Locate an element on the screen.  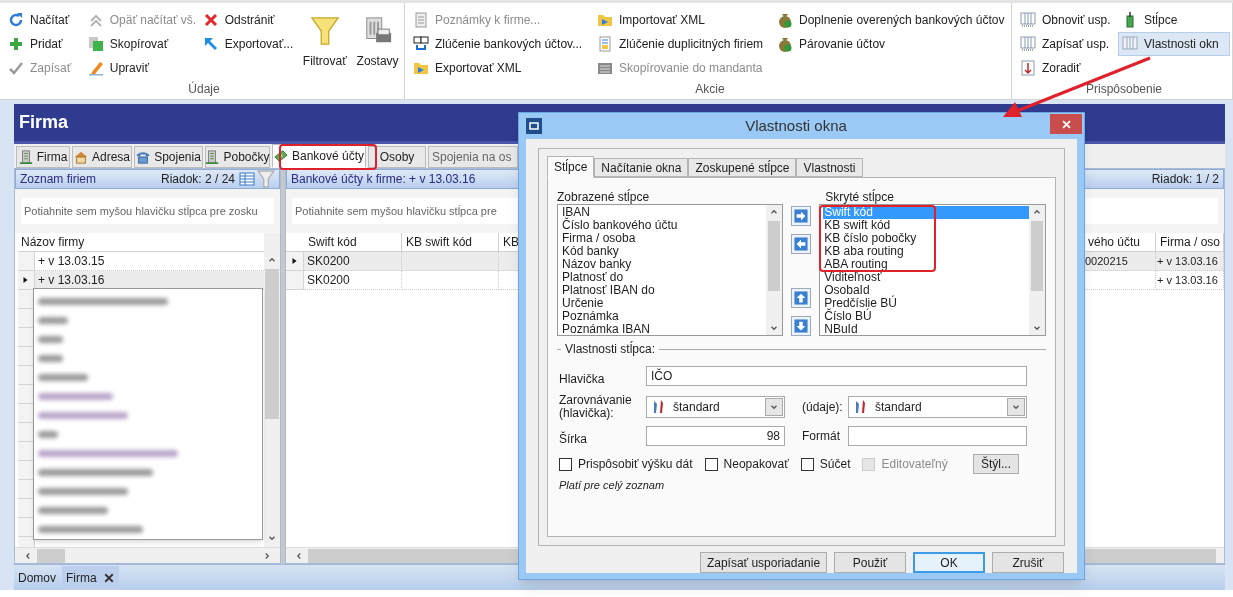
tab: Zoskupené stĺpce is located at coordinates (742, 167).